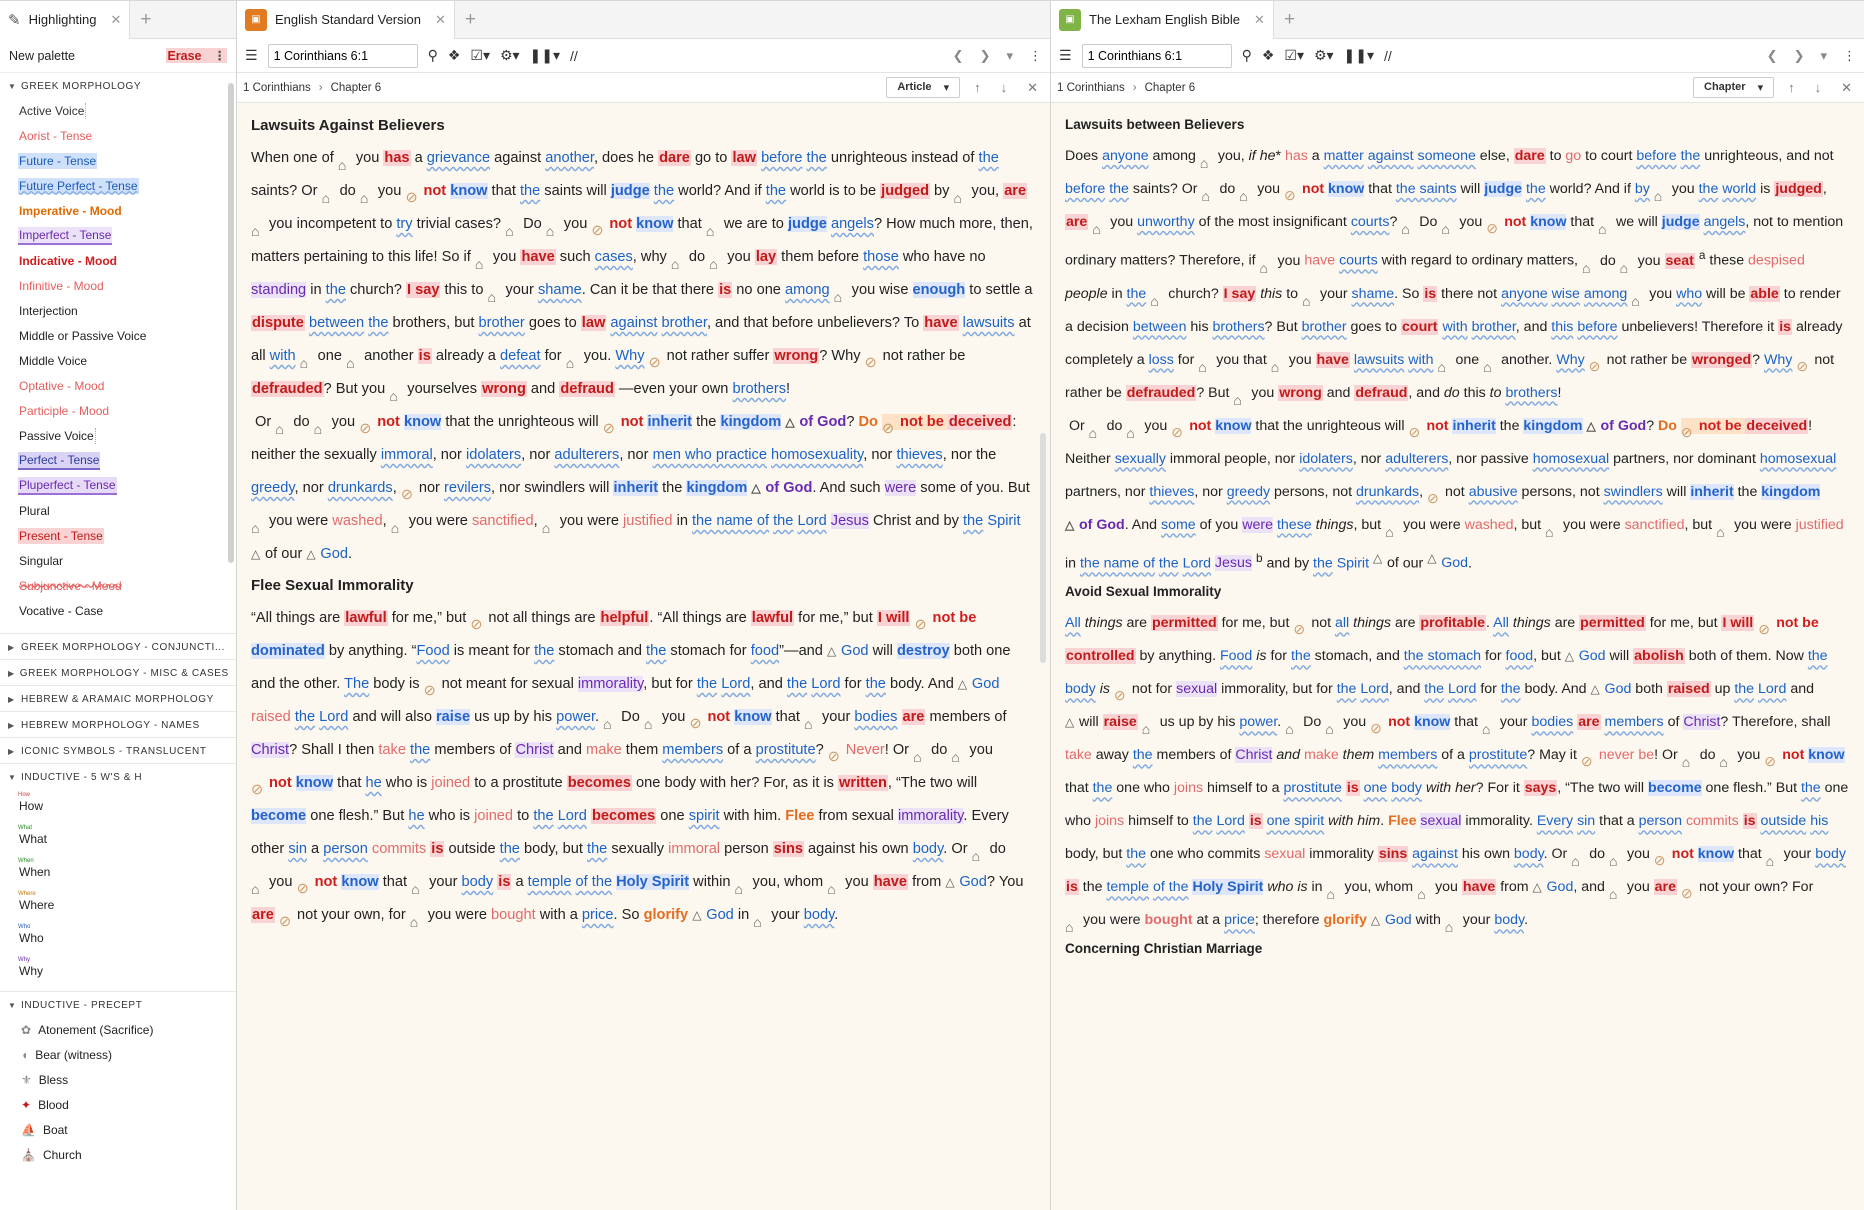 This screenshot has height=1210, width=1864. I want to click on style-why: Why Why, so click(118, 970).